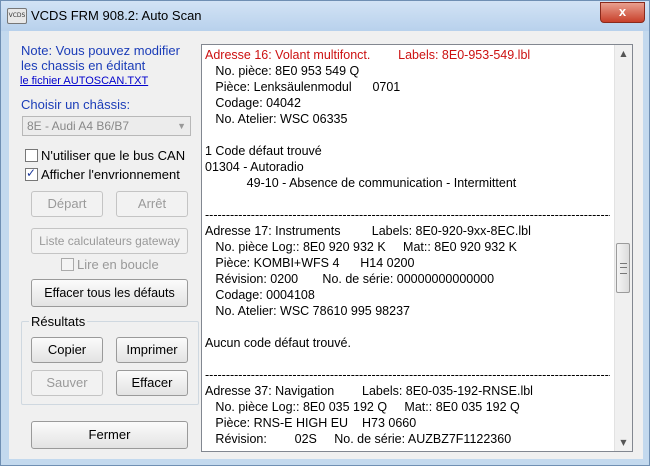  I want to click on chassis-selected-value: 8E - Audi A4 B6/B7, so click(78, 126).